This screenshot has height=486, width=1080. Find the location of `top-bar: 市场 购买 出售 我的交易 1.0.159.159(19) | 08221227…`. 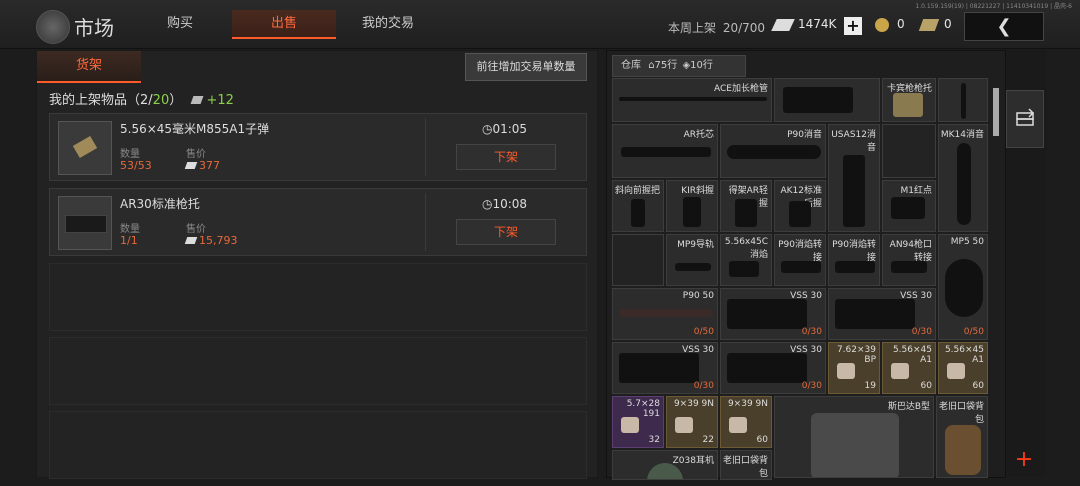

top-bar: 市场 购买 出售 我的交易 1.0.159.159(19) | 08221227… is located at coordinates (540, 24).